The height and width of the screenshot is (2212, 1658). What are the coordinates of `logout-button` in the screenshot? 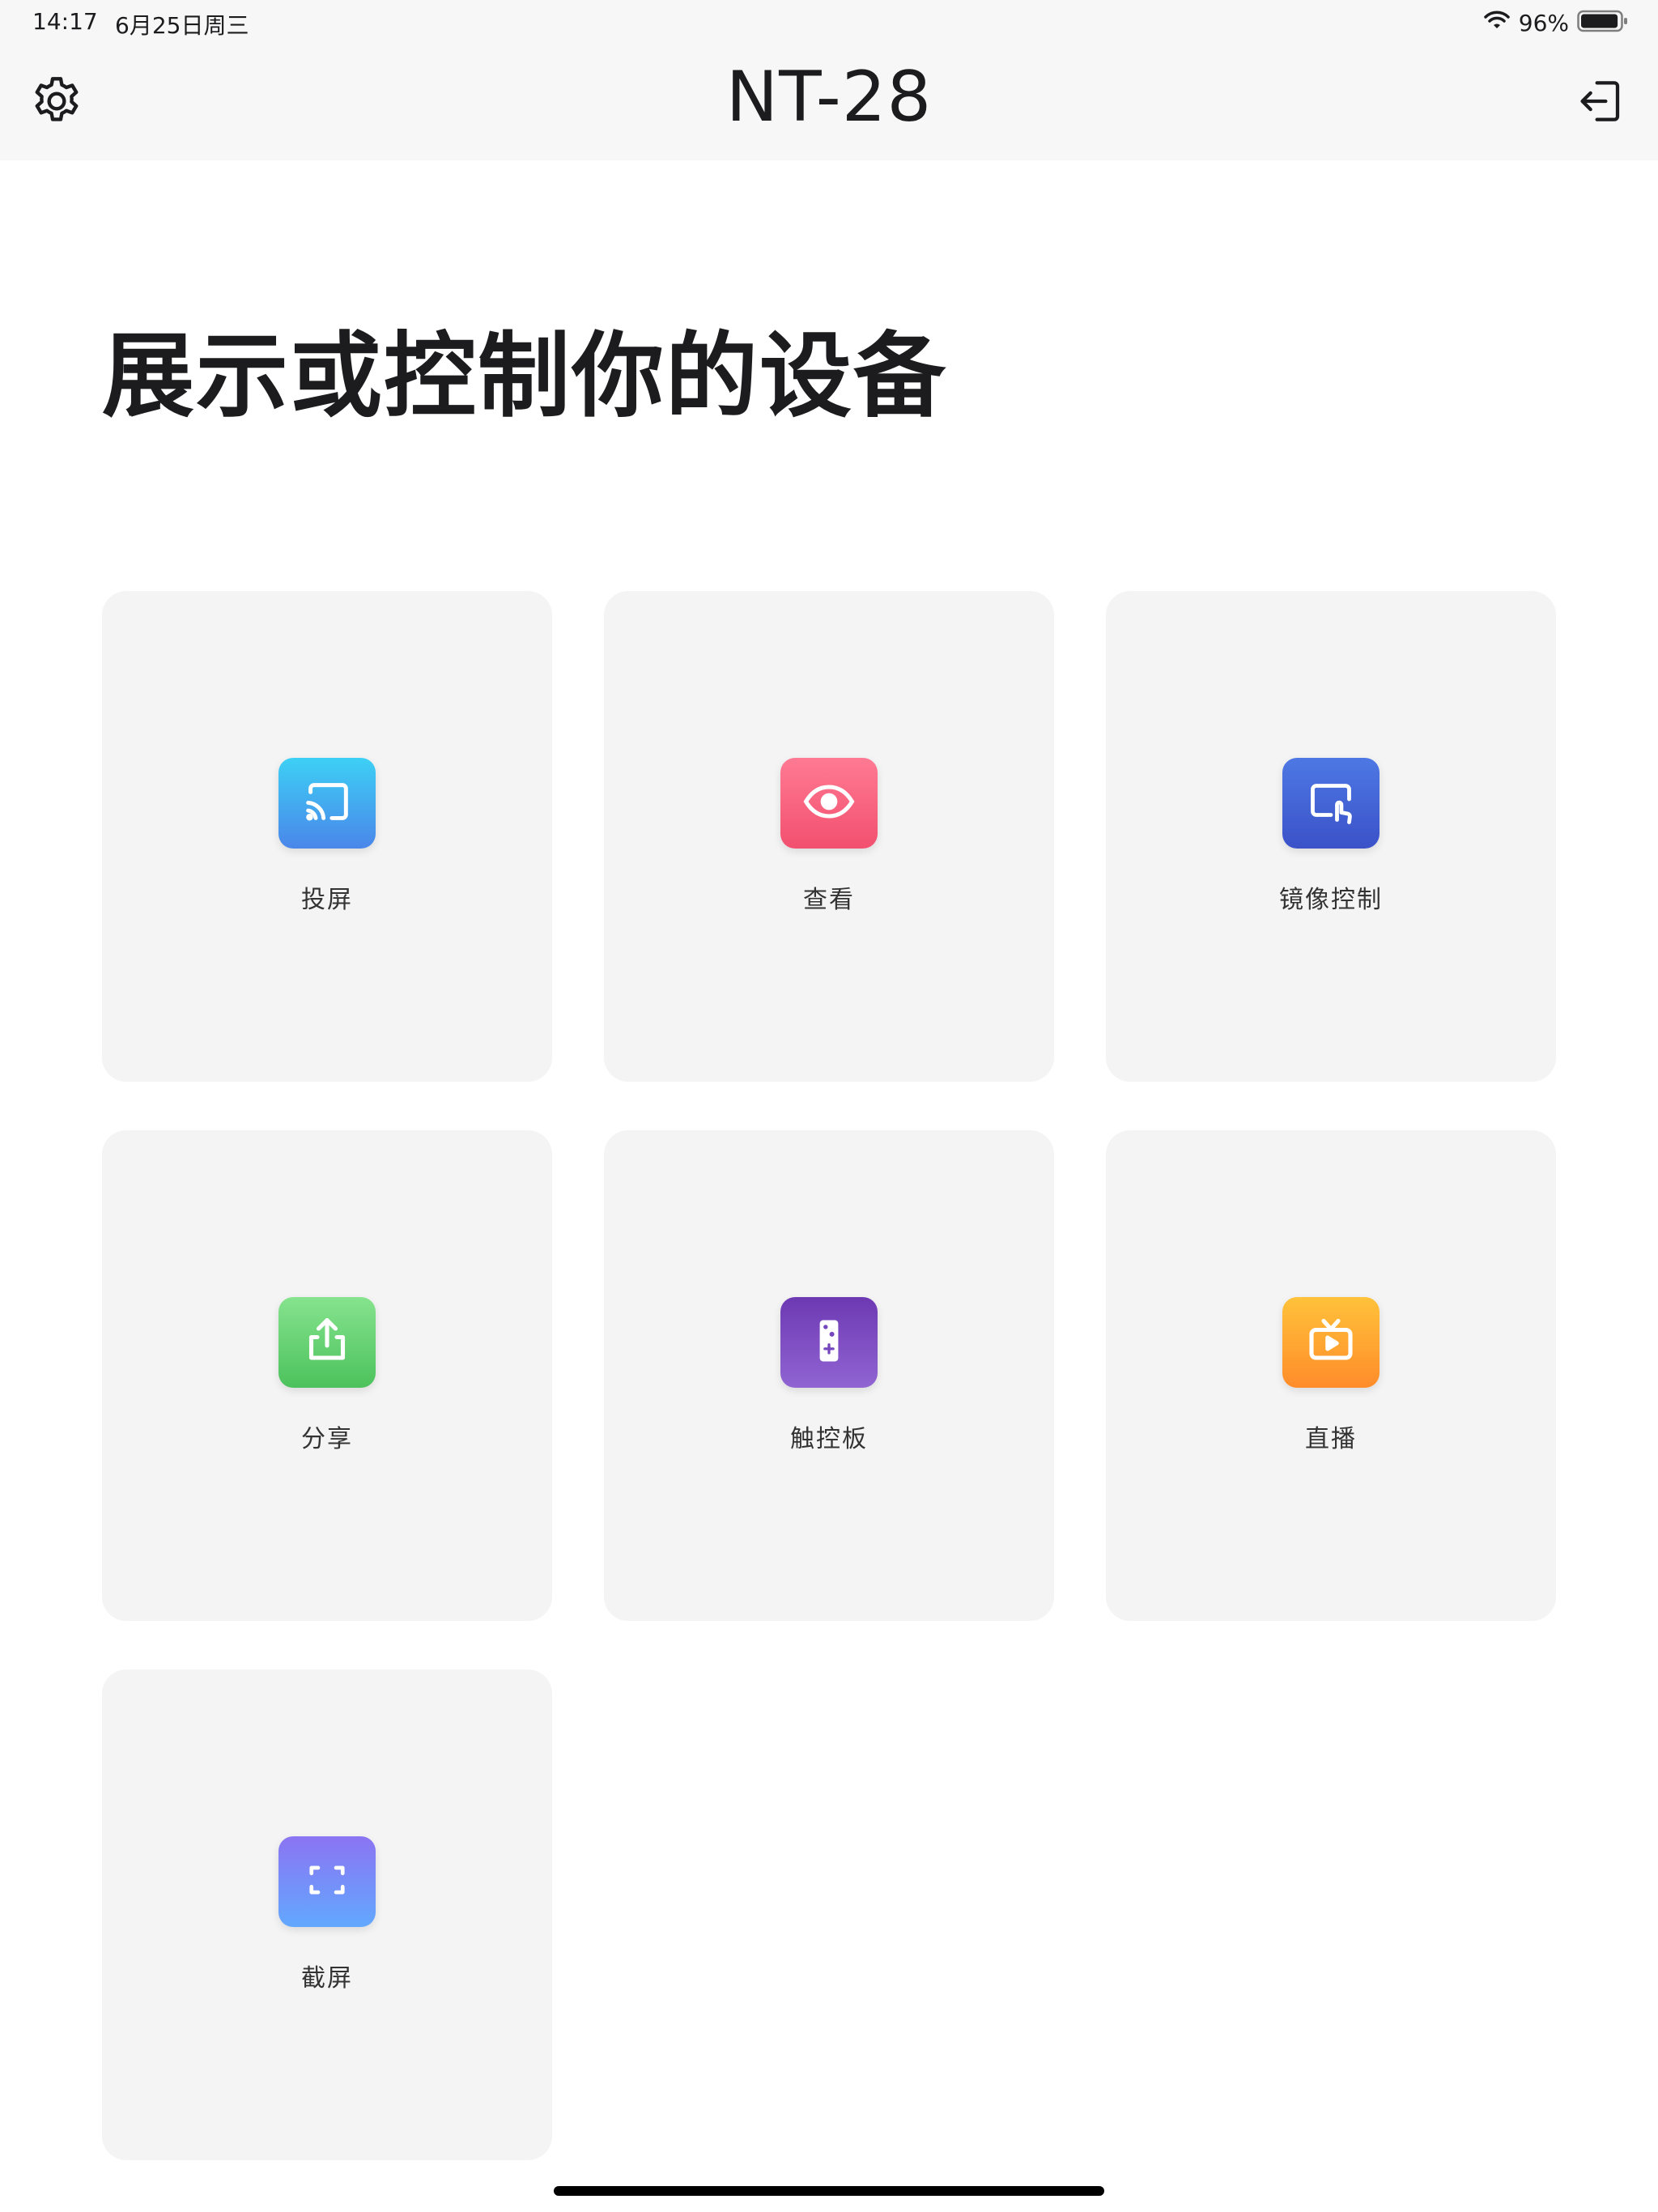 It's located at (1601, 103).